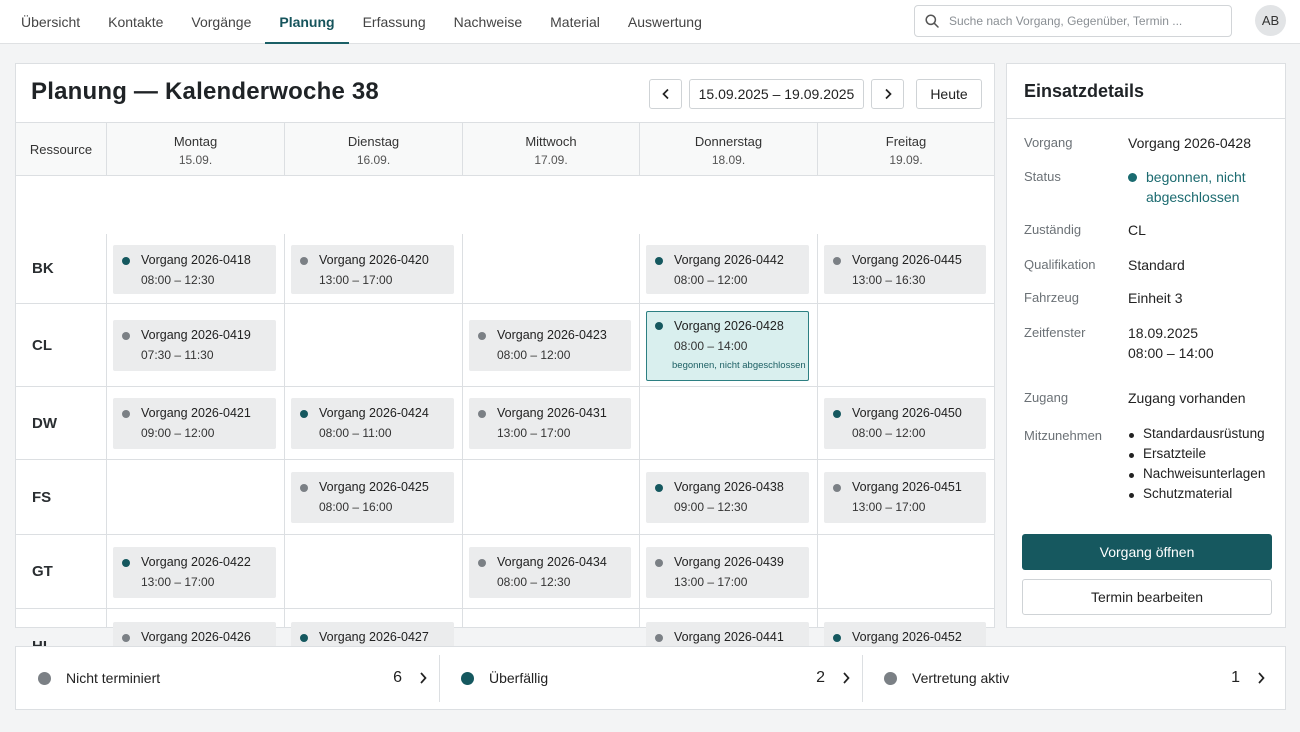  I want to click on day-name: Donnerstag, so click(728, 141).